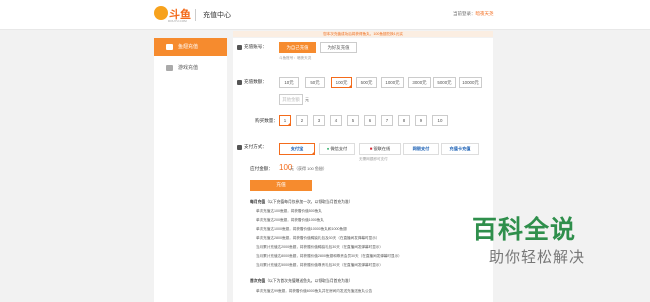  Describe the element at coordinates (177, 21) in the screenshot. I see `logo-subtext: DOUYU.COM` at that location.